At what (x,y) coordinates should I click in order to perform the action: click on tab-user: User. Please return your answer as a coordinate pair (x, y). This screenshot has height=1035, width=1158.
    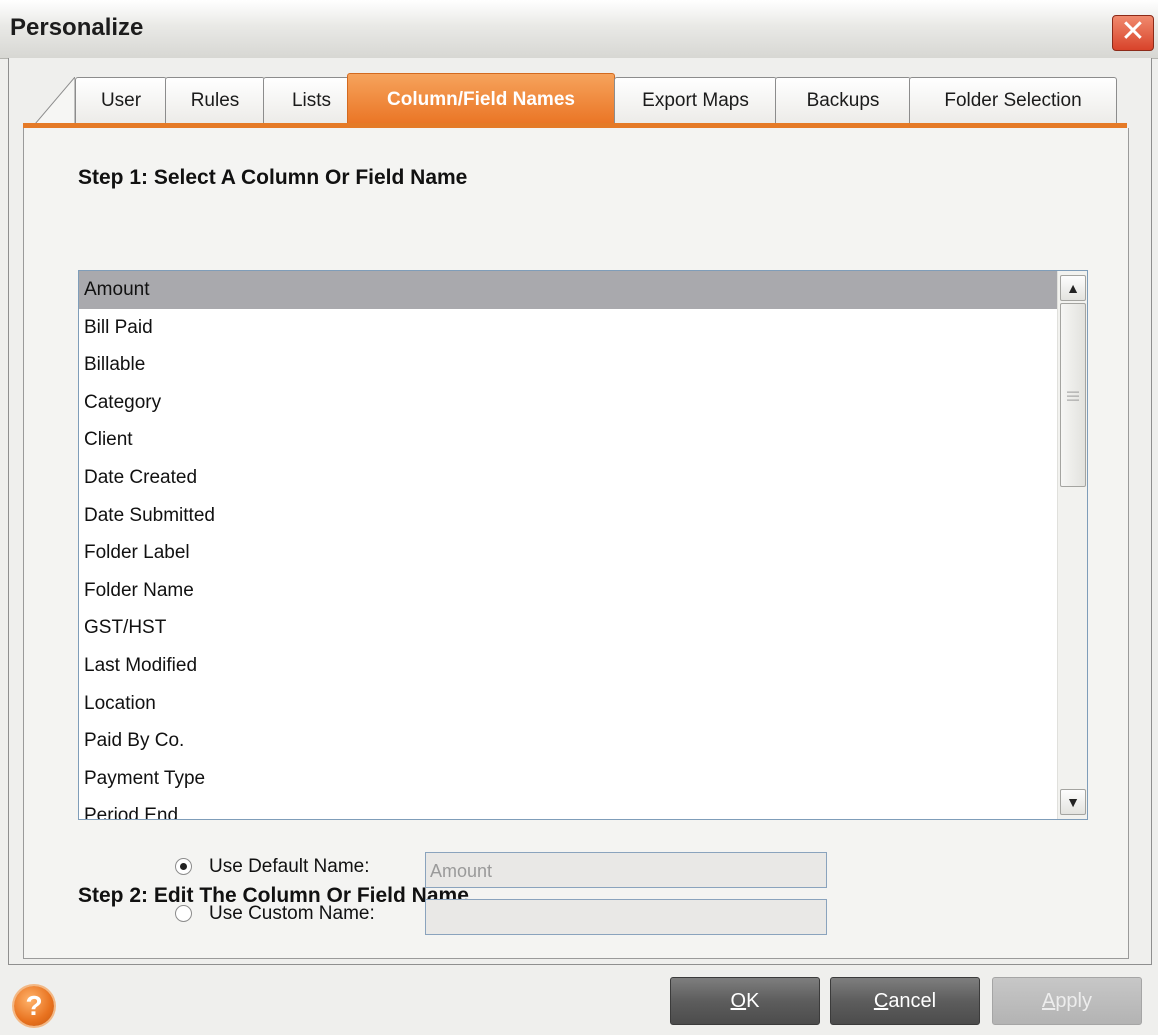
    Looking at the image, I should click on (121, 100).